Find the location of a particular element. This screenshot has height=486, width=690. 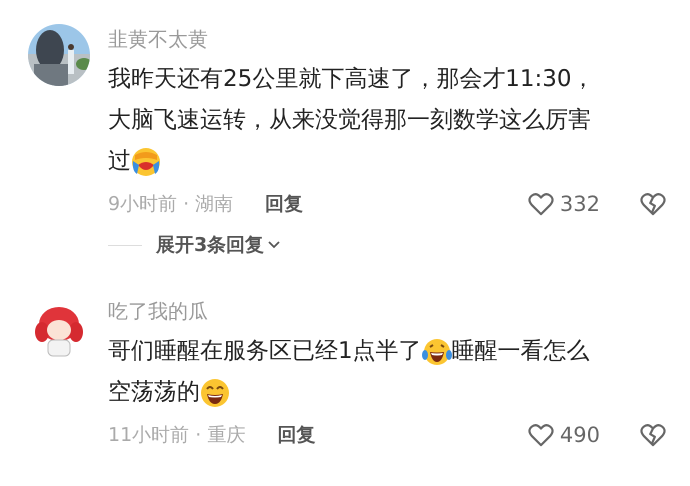

like-count: 332 is located at coordinates (580, 204).